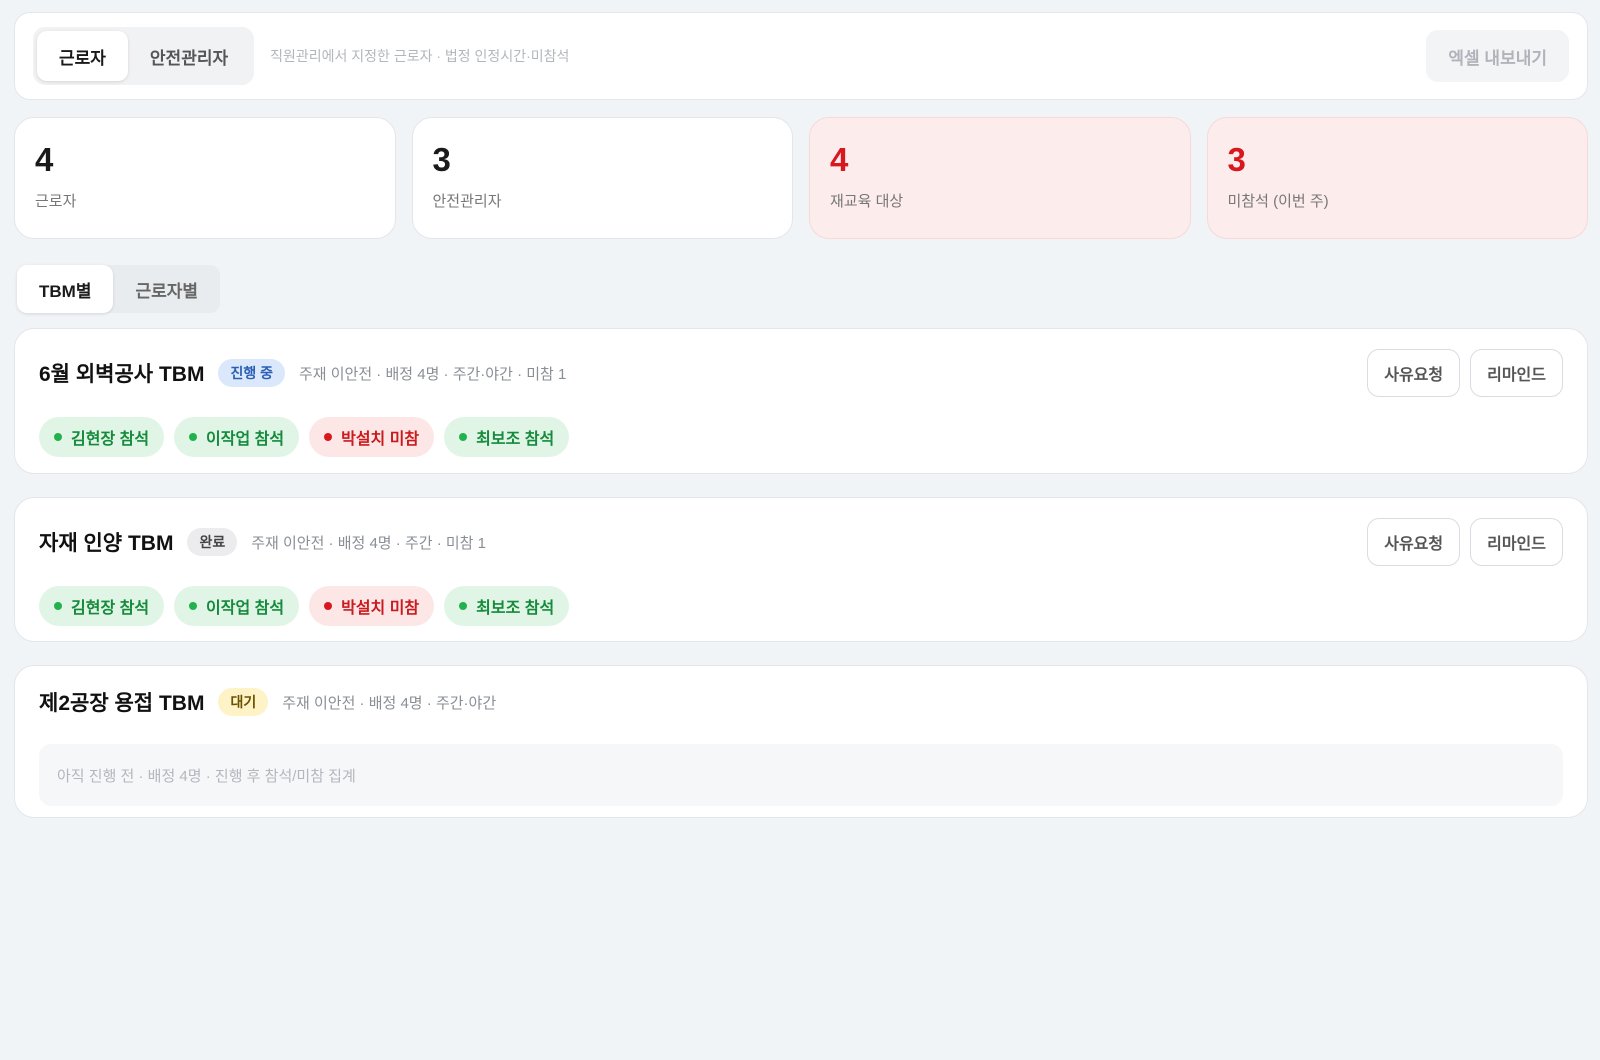 This screenshot has height=1060, width=1600. I want to click on tab-by-worker: 근로자별, so click(166, 289).